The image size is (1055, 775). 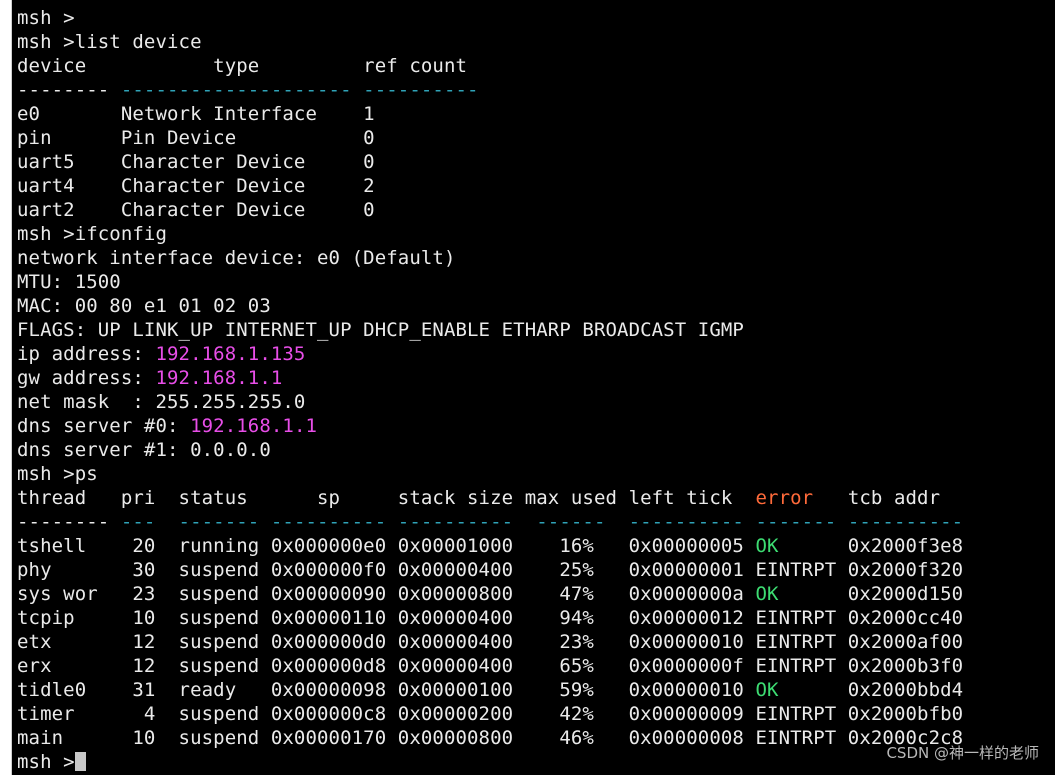 I want to click on terminal-line: uart5 Character Device 0, so click(x=536, y=162).